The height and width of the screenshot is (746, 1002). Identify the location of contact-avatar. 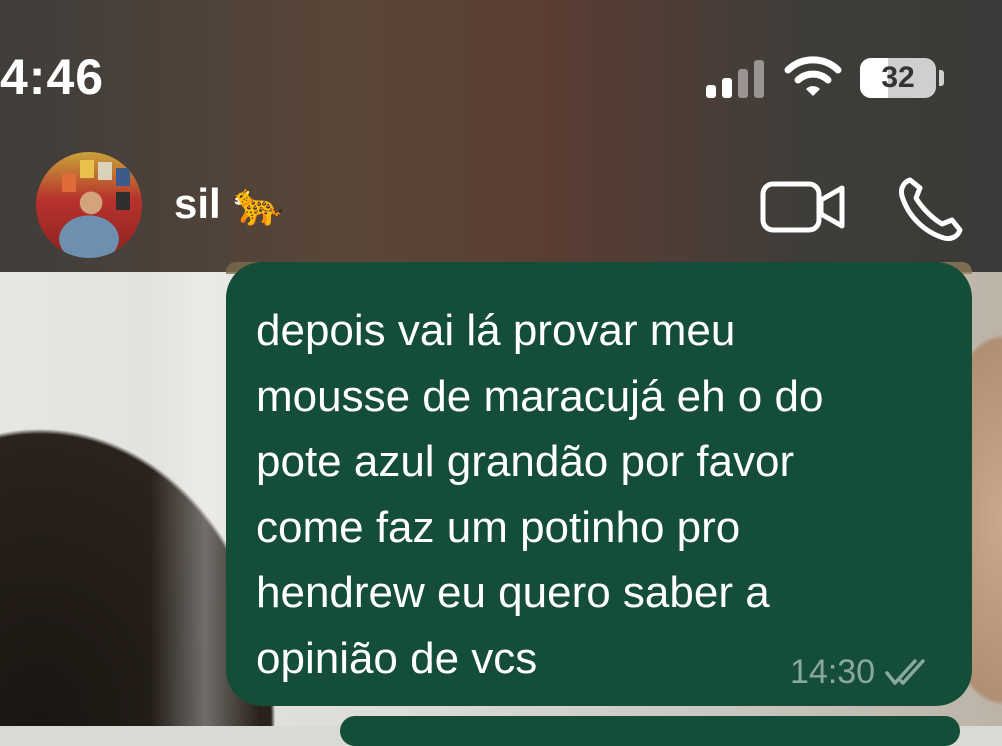
(89, 205).